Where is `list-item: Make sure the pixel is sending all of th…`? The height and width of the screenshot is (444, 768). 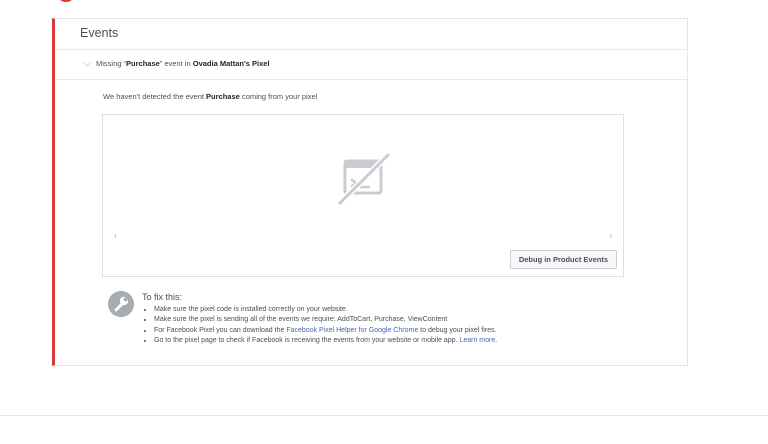
list-item: Make sure the pixel is sending all of th… is located at coordinates (325, 320).